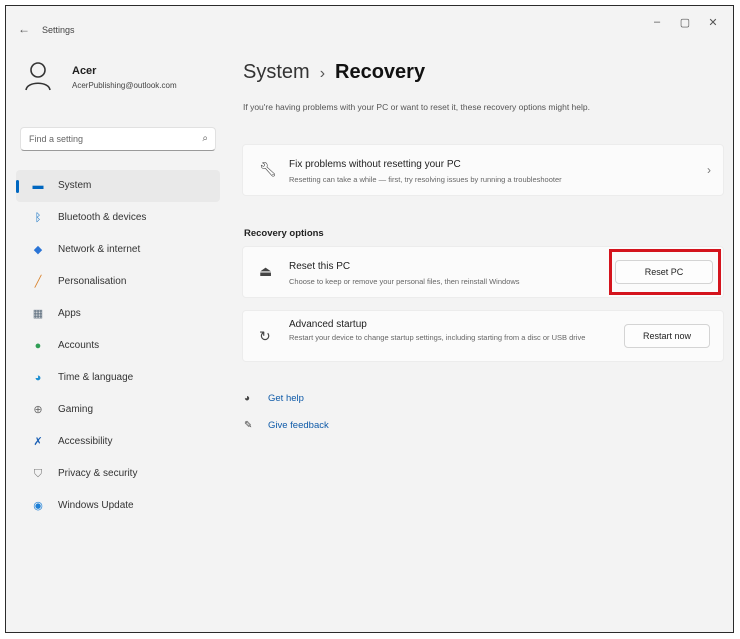 The height and width of the screenshot is (639, 740). Describe the element at coordinates (320, 266) in the screenshot. I see `reset-pc-title: Reset this PC` at that location.